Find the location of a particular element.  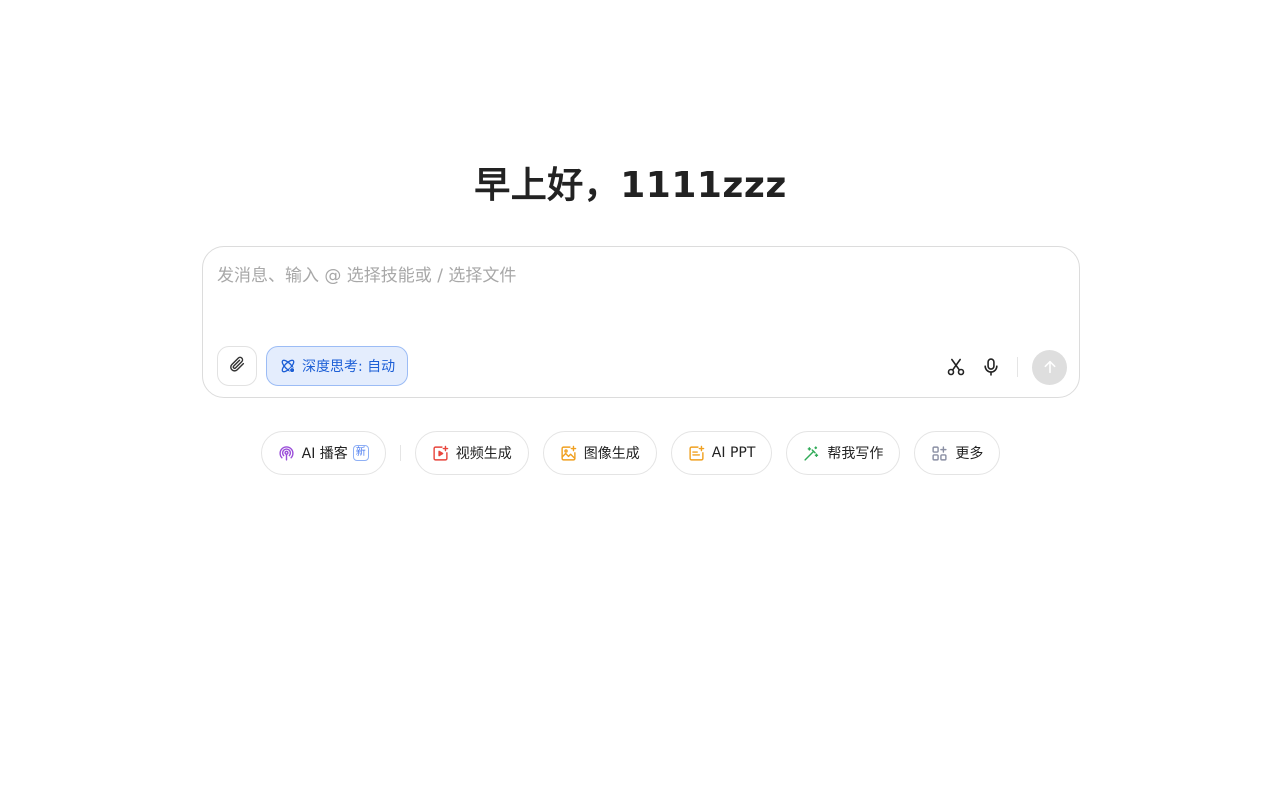

grid-icon is located at coordinates (939, 453).